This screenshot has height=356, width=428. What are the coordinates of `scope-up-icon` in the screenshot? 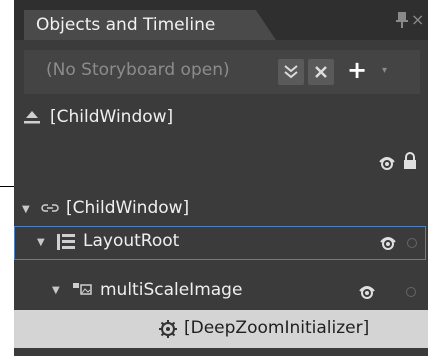 It's located at (32, 118).